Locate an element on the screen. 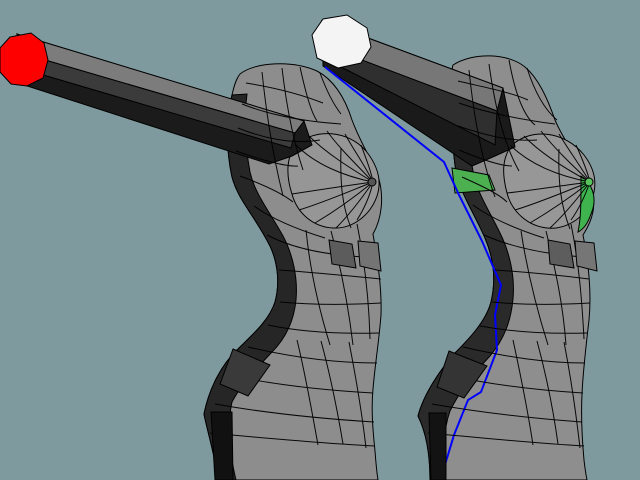 The width and height of the screenshot is (640, 480). left-arm-cap is located at coordinates (24, 59).